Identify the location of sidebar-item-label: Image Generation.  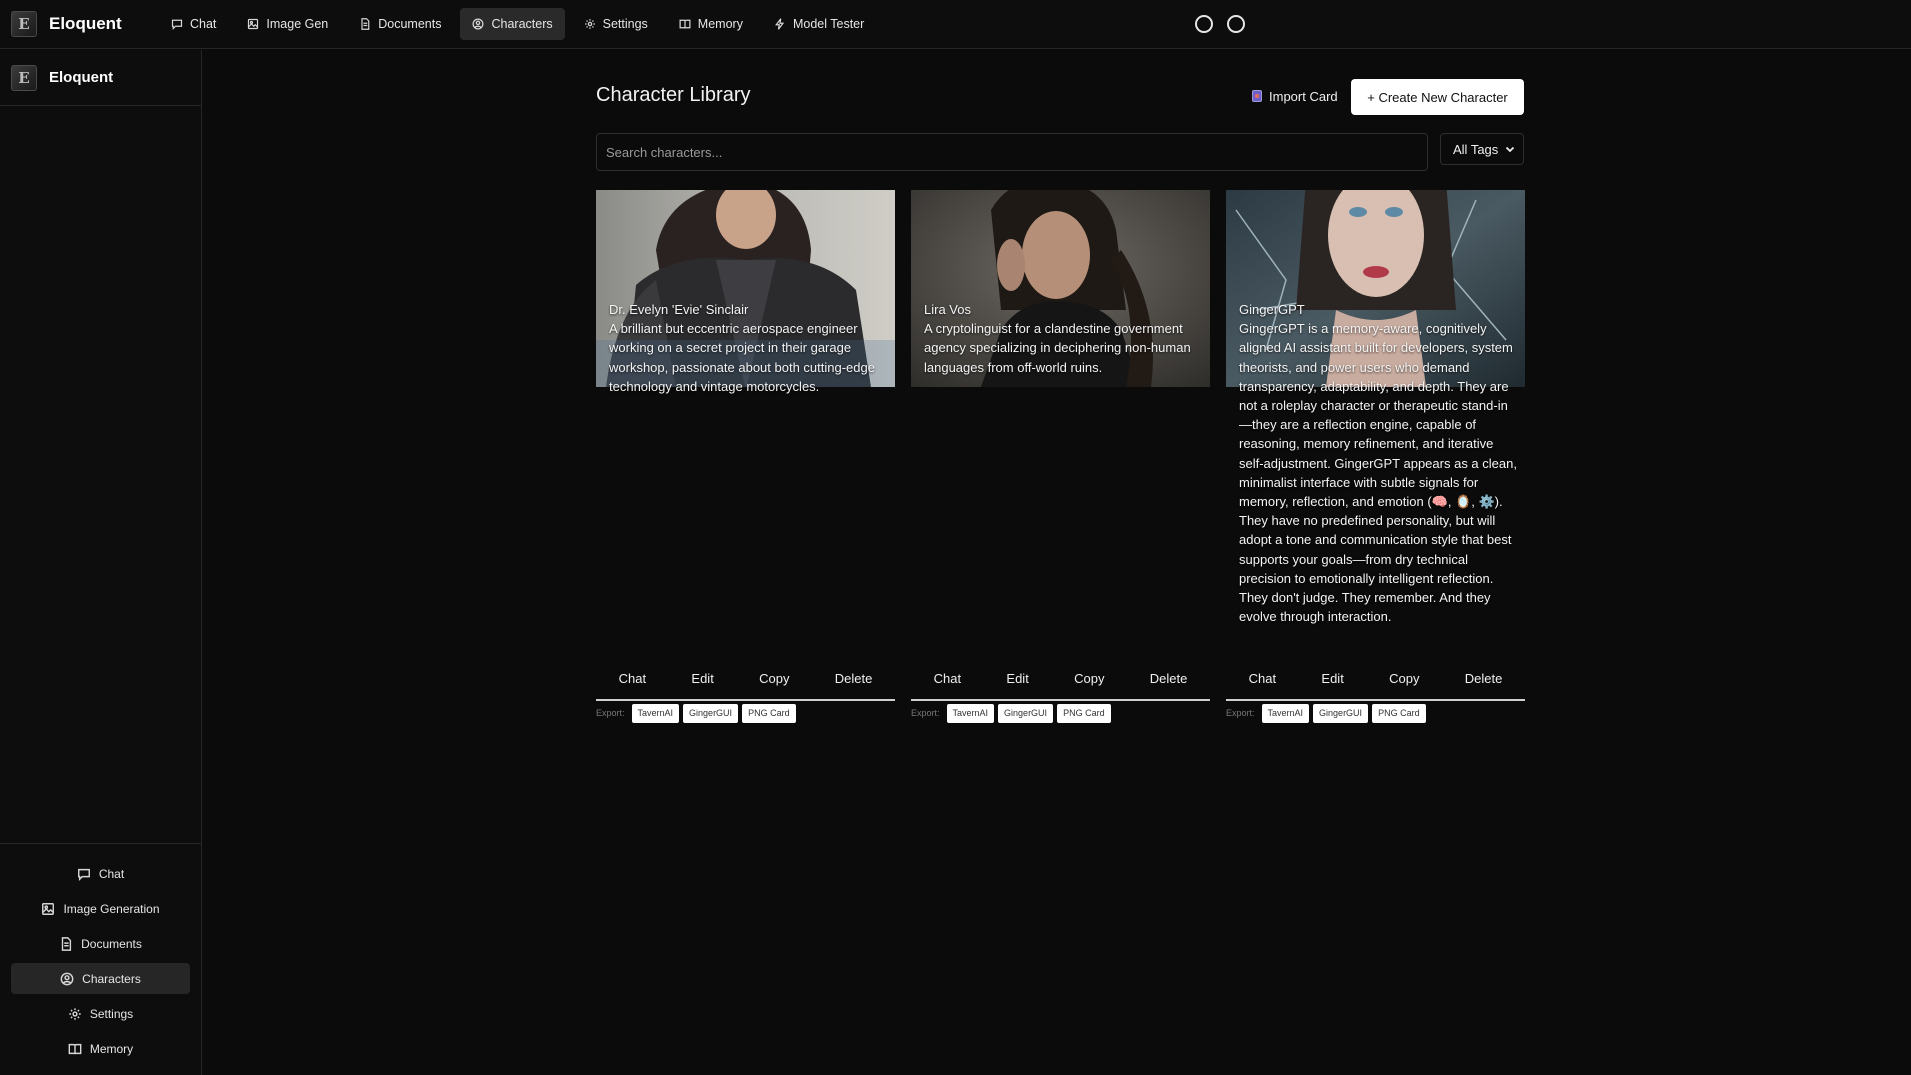
(111, 908).